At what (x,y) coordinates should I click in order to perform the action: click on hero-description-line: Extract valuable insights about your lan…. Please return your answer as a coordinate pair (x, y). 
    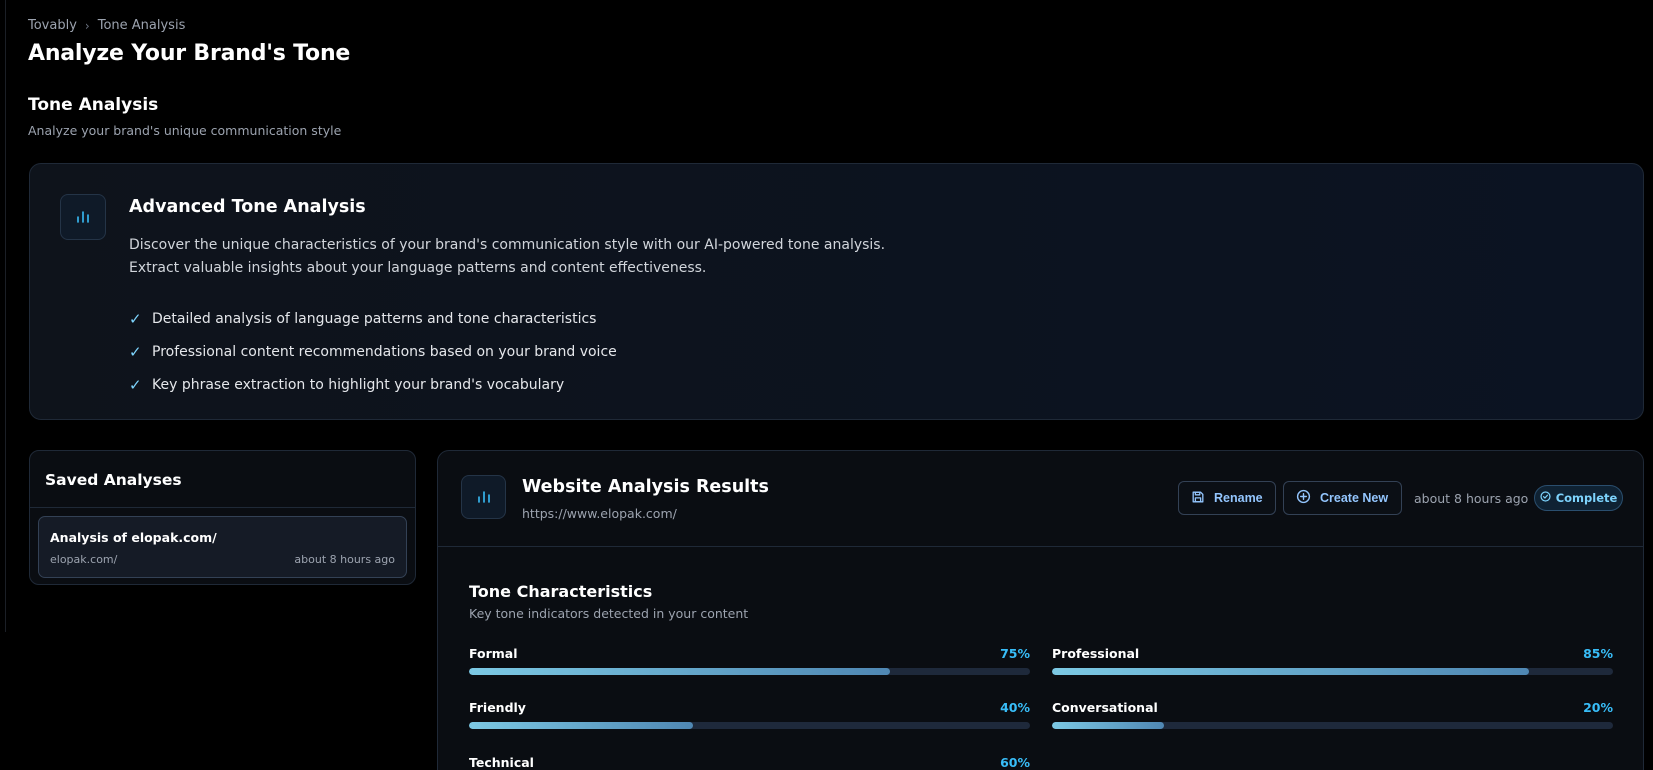
    Looking at the image, I should click on (418, 268).